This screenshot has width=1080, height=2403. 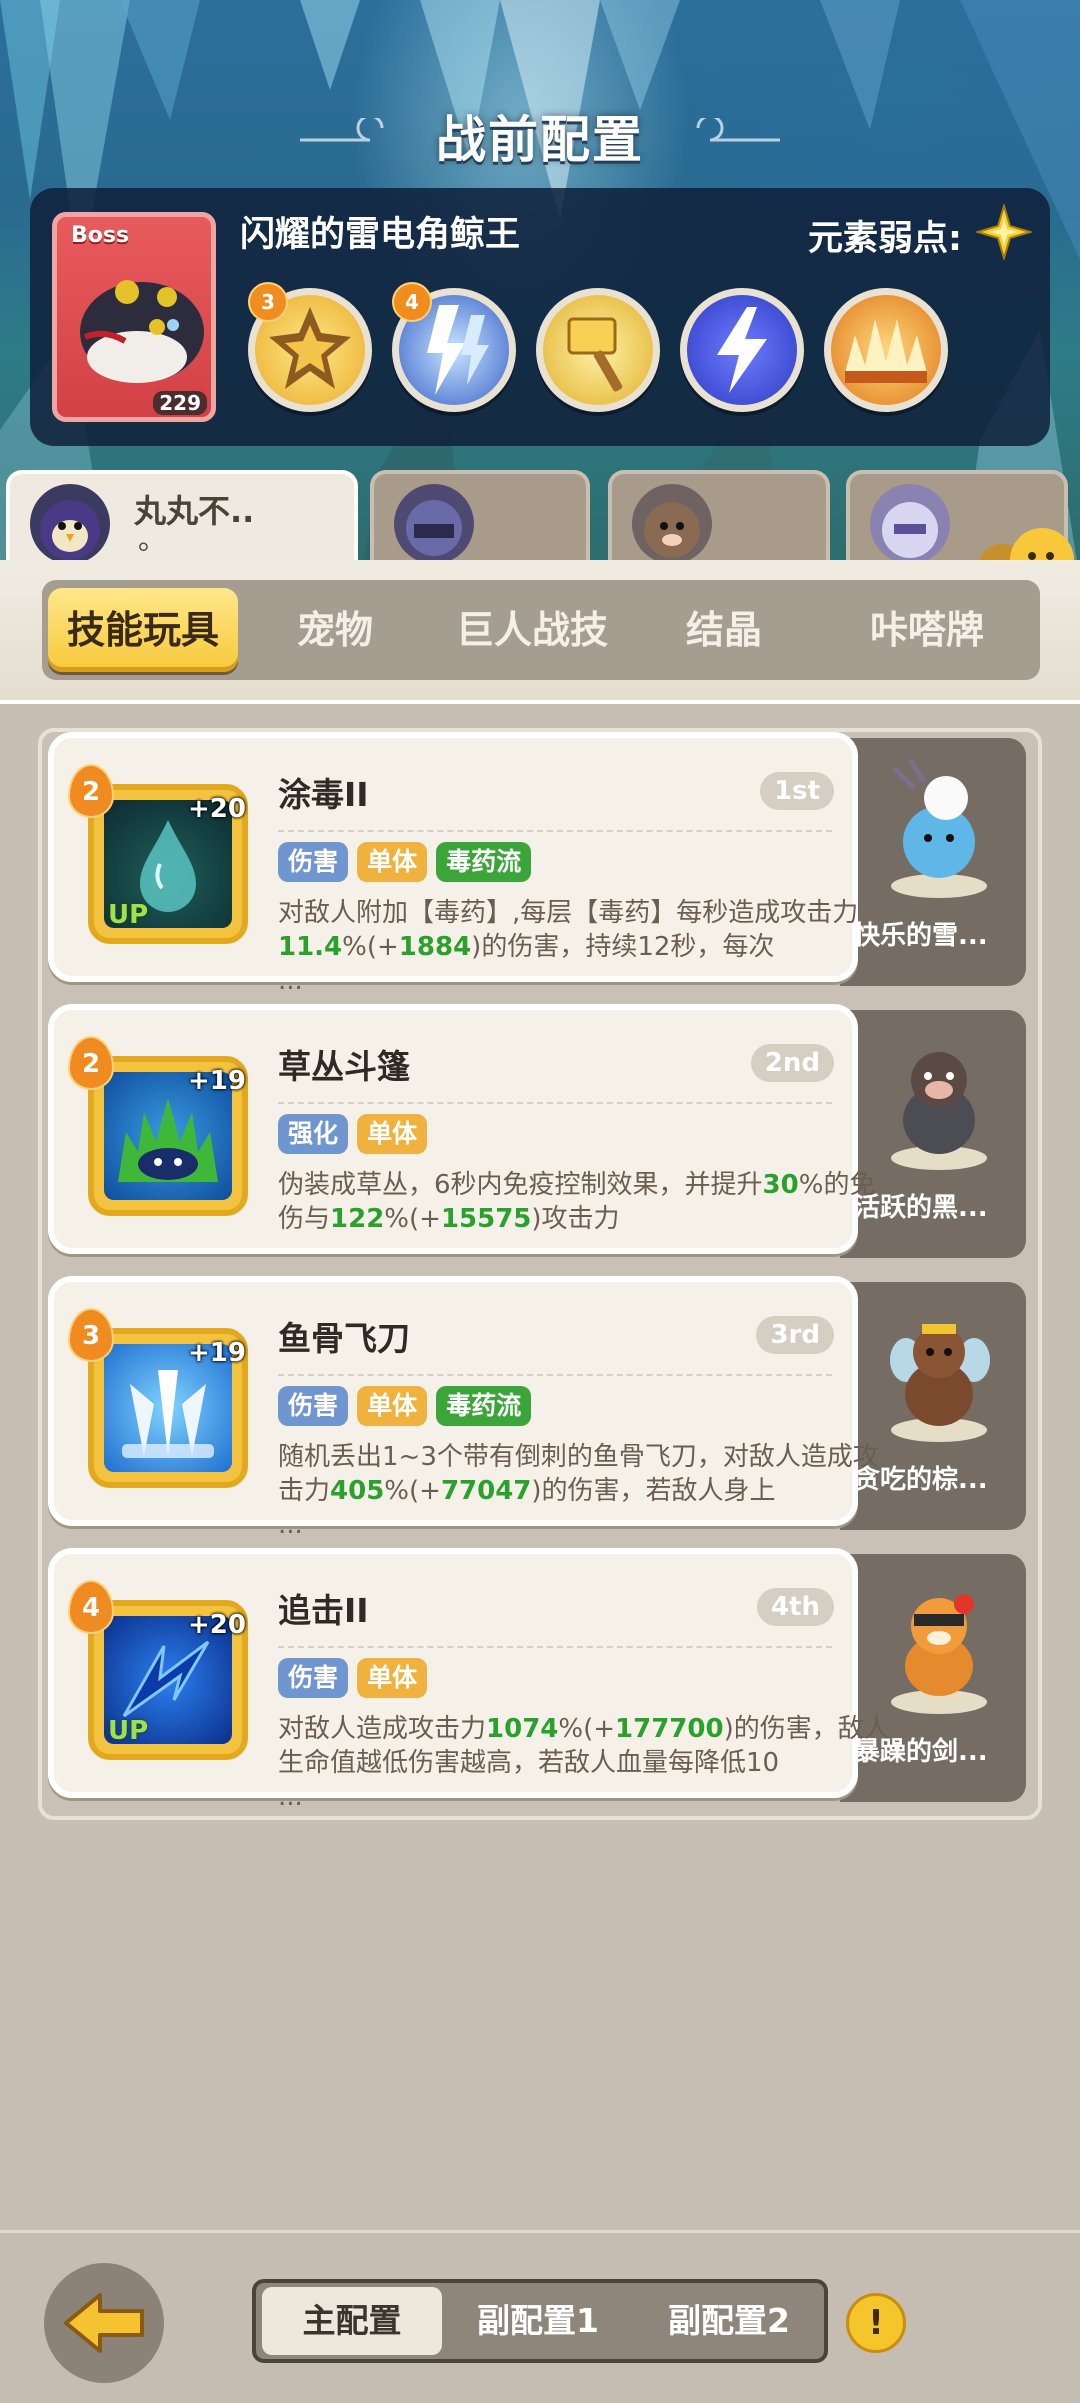 I want to click on skill-name: 涂毒II, so click(x=323, y=794).